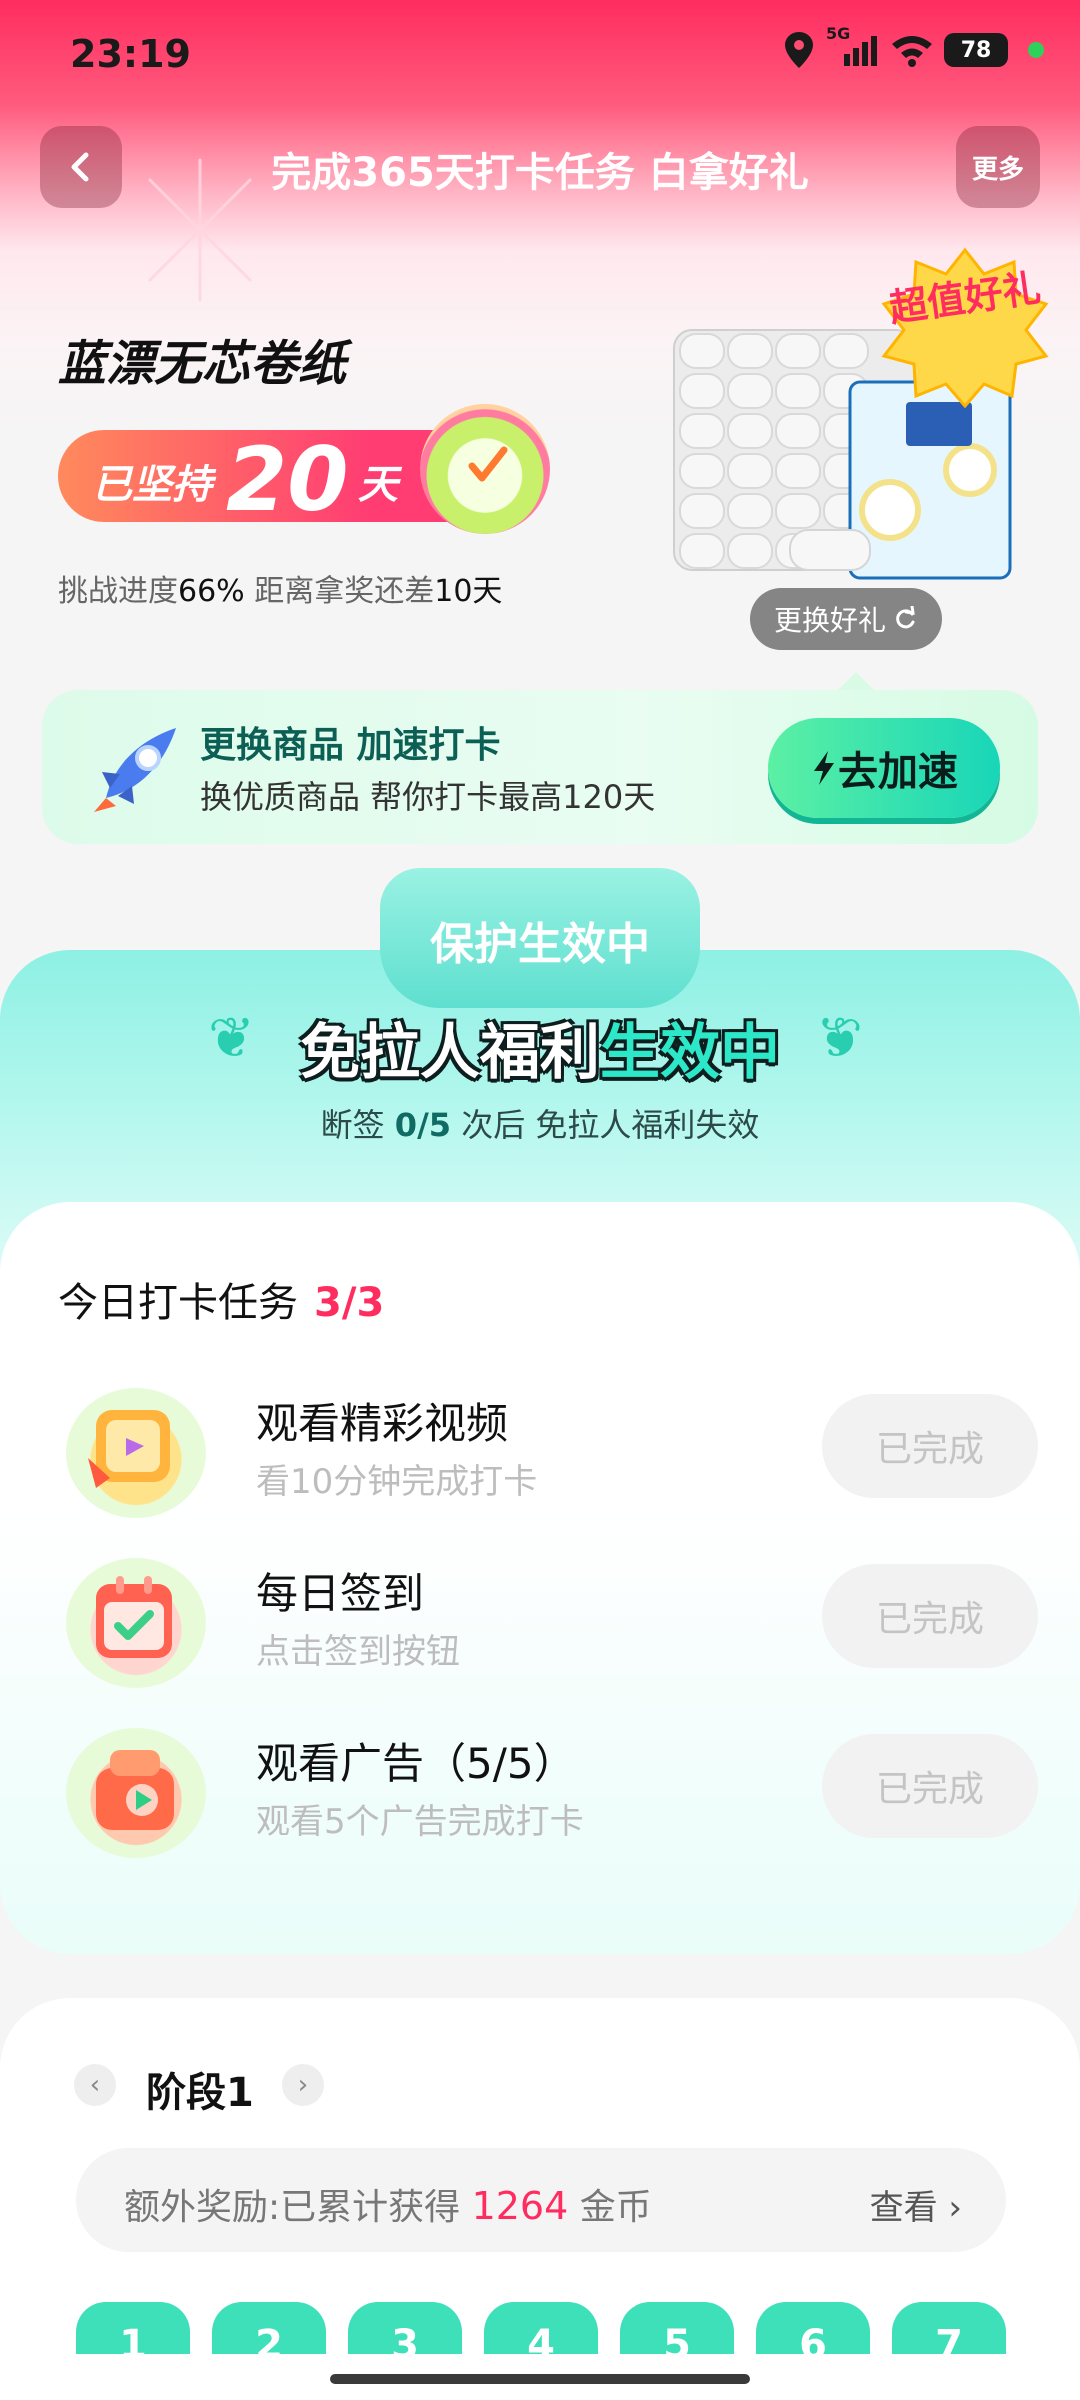 Image resolution: width=1080 pixels, height=2400 pixels. What do you see at coordinates (912, 51) in the screenshot?
I see `wifi-icon` at bounding box center [912, 51].